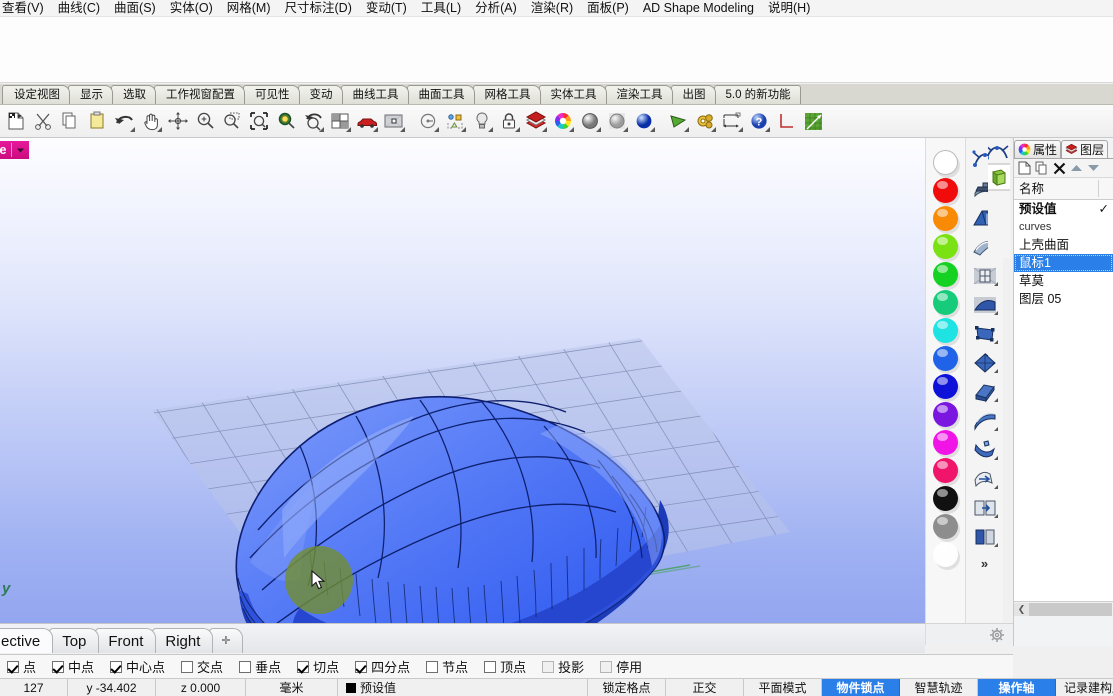 Image resolution: width=1113 pixels, height=696 pixels. What do you see at coordinates (123, 121) in the screenshot?
I see `undo-arrow-icon` at bounding box center [123, 121].